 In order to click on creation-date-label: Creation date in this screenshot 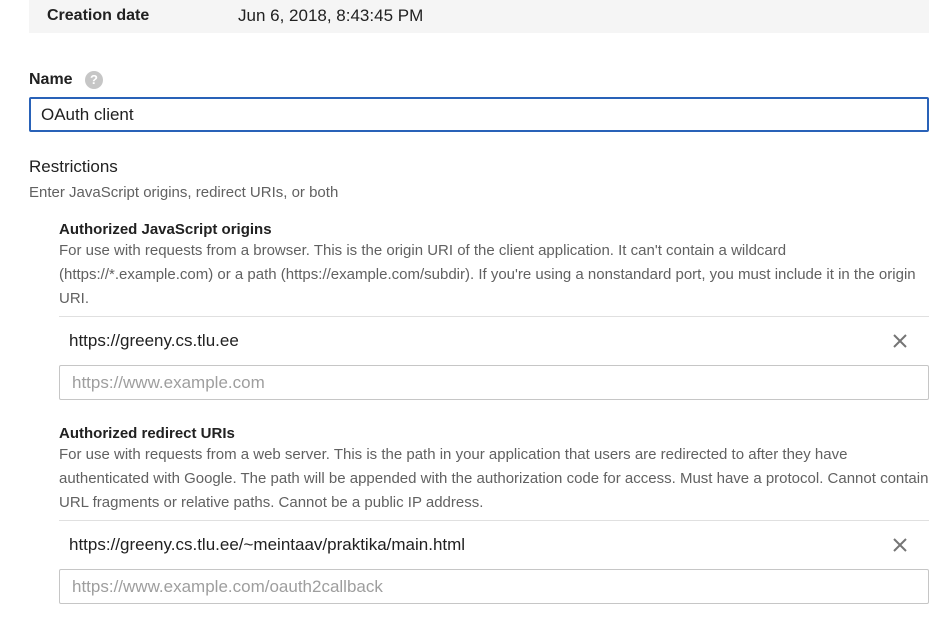, I will do `click(98, 15)`.